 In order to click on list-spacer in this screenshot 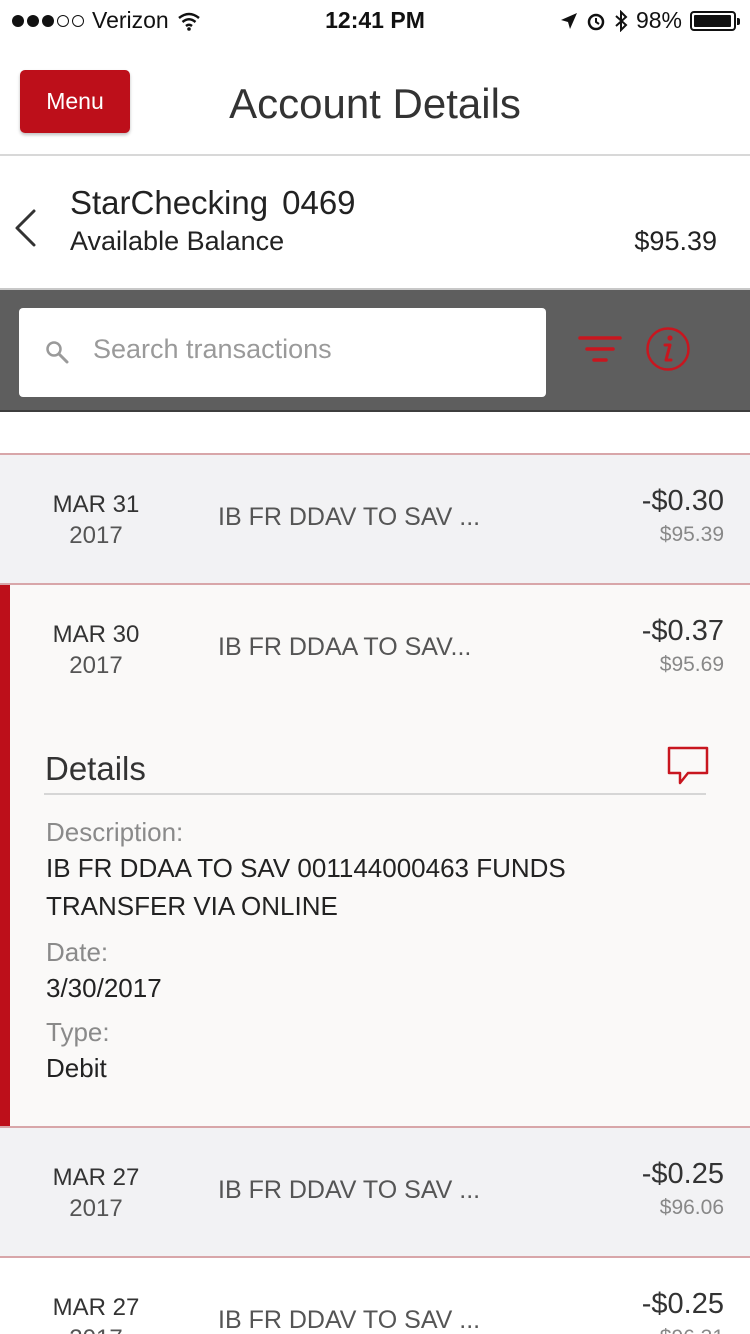, I will do `click(375, 433)`.